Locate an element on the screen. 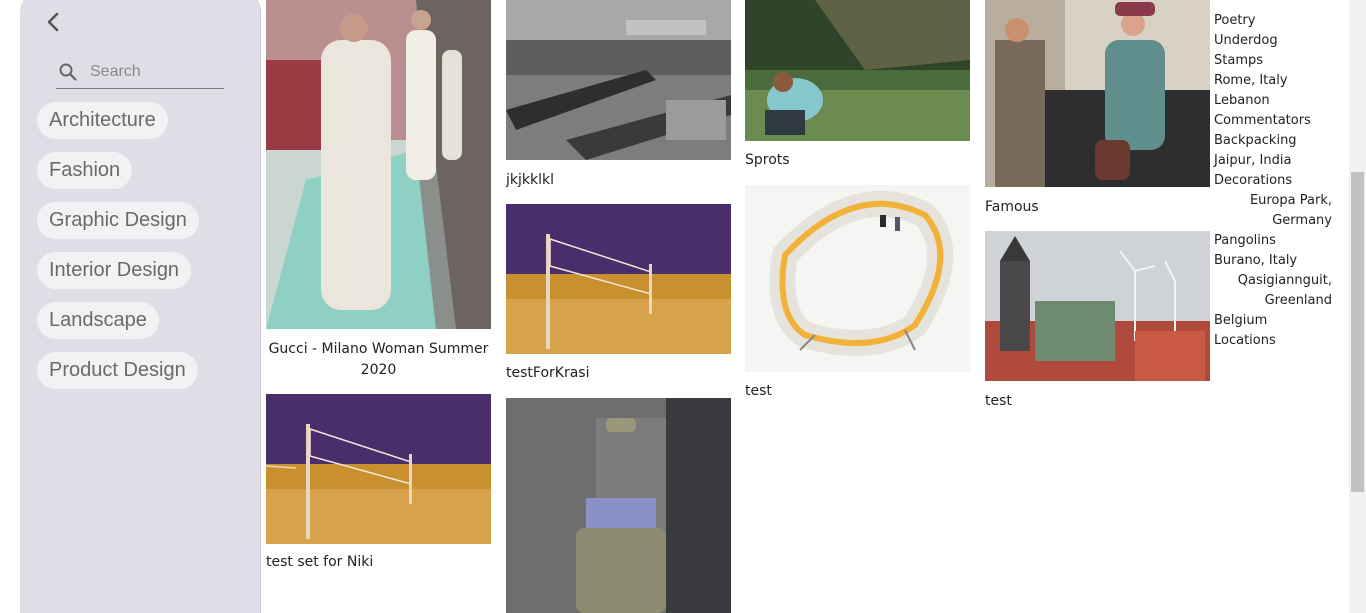 This screenshot has height=613, width=1366. category-chip-graphic-design: Graphic Design is located at coordinates (118, 220).